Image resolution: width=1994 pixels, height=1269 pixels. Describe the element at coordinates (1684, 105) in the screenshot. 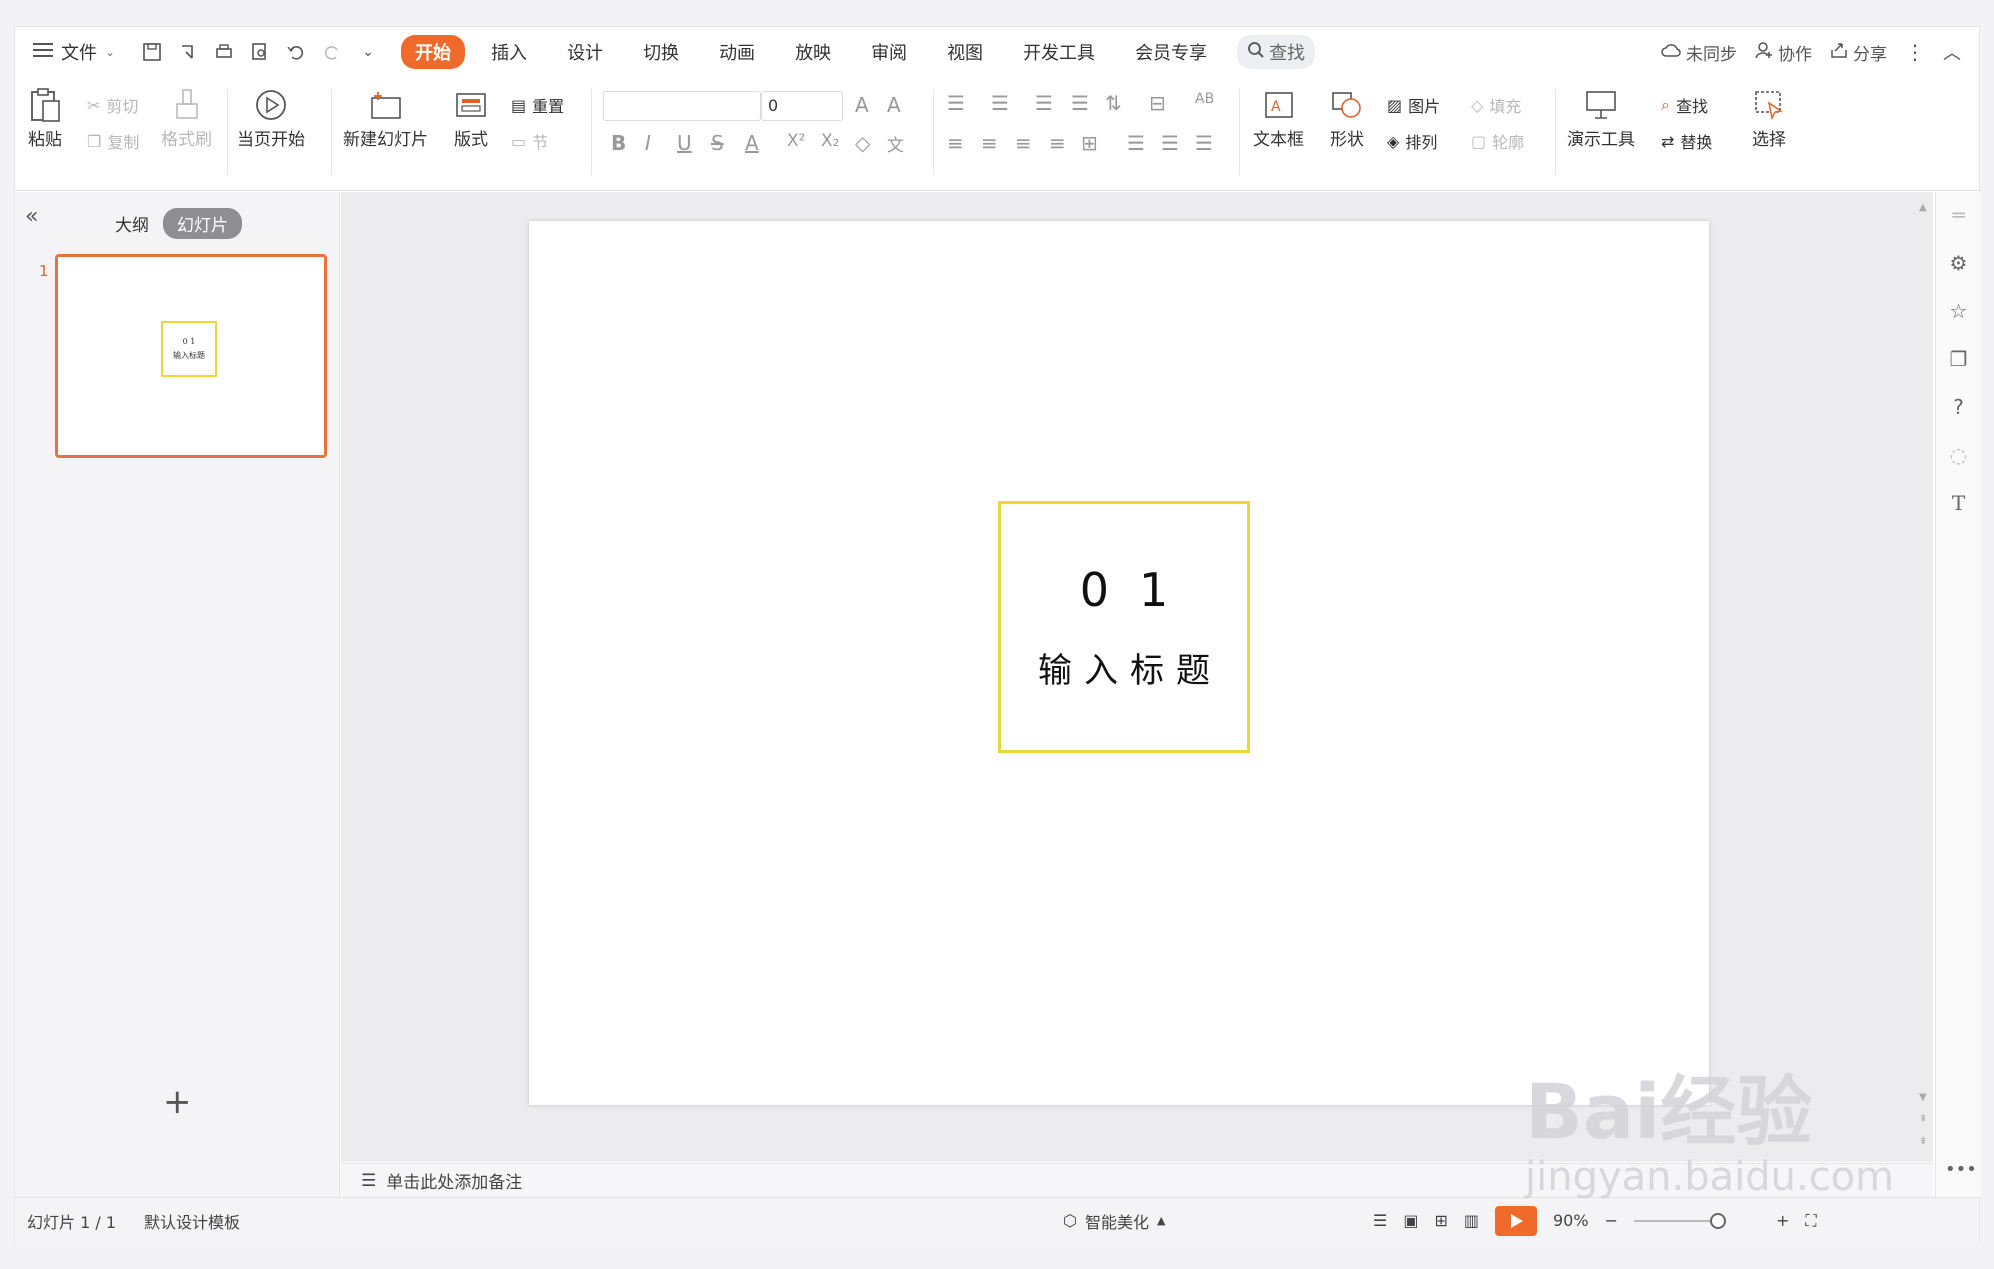

I see `find-button: ⌕ 查找` at that location.